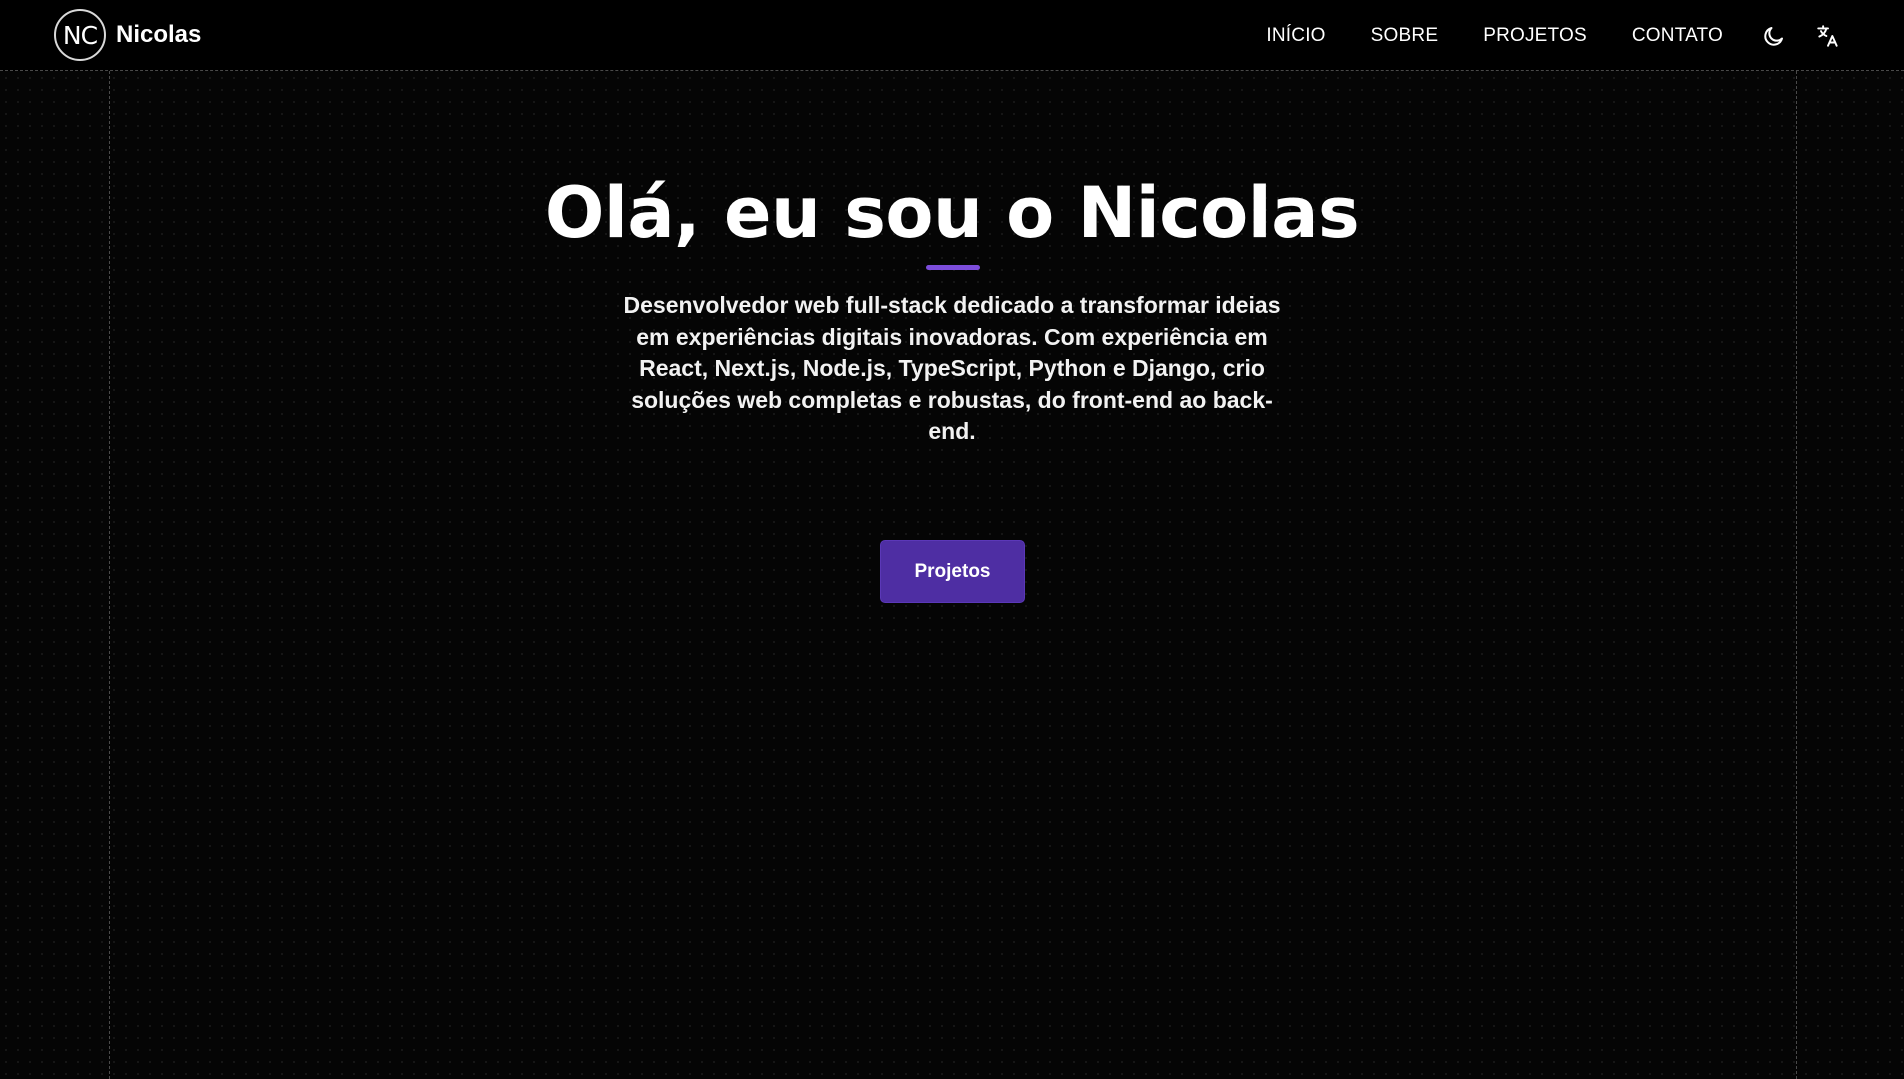  I want to click on nav-link-sobre: SOBRE, so click(1405, 36).